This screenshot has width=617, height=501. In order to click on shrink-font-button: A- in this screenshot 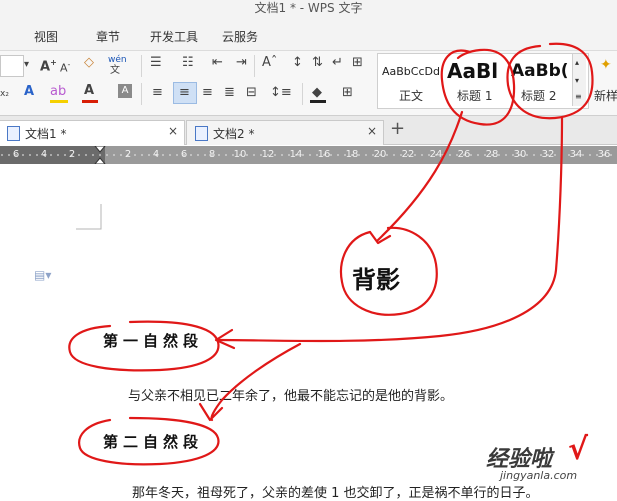, I will do `click(65, 67)`.